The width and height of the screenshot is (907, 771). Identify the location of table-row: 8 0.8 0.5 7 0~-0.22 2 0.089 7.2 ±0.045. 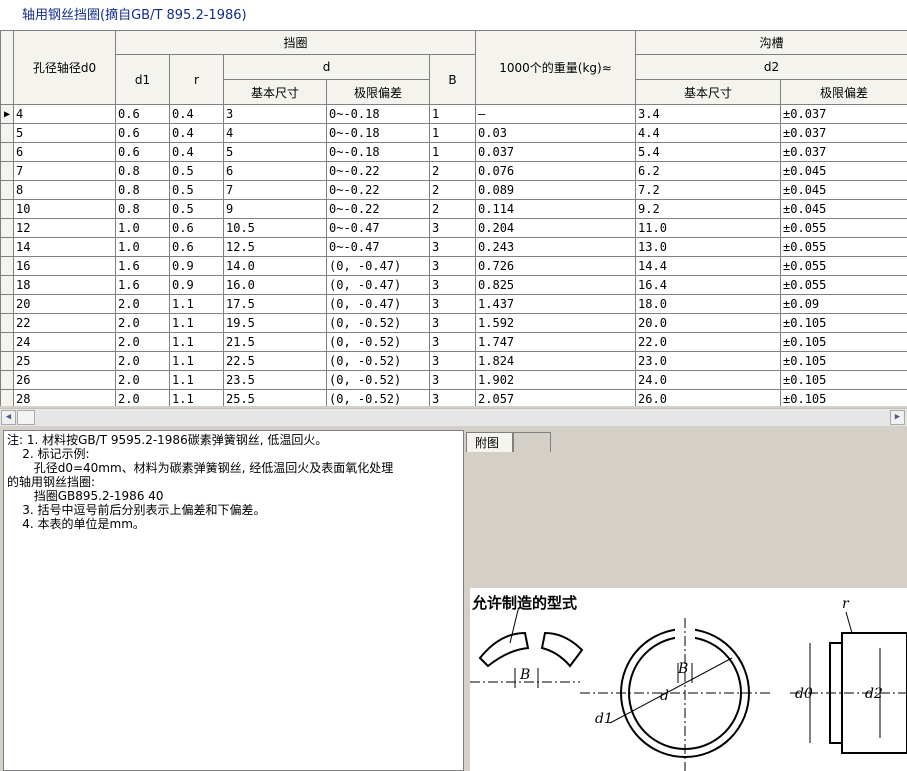
(453, 190).